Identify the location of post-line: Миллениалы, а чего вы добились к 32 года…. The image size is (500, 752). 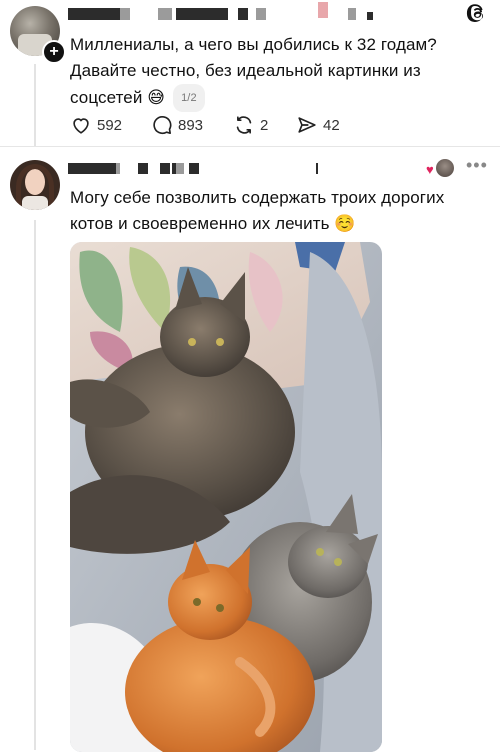
(253, 44).